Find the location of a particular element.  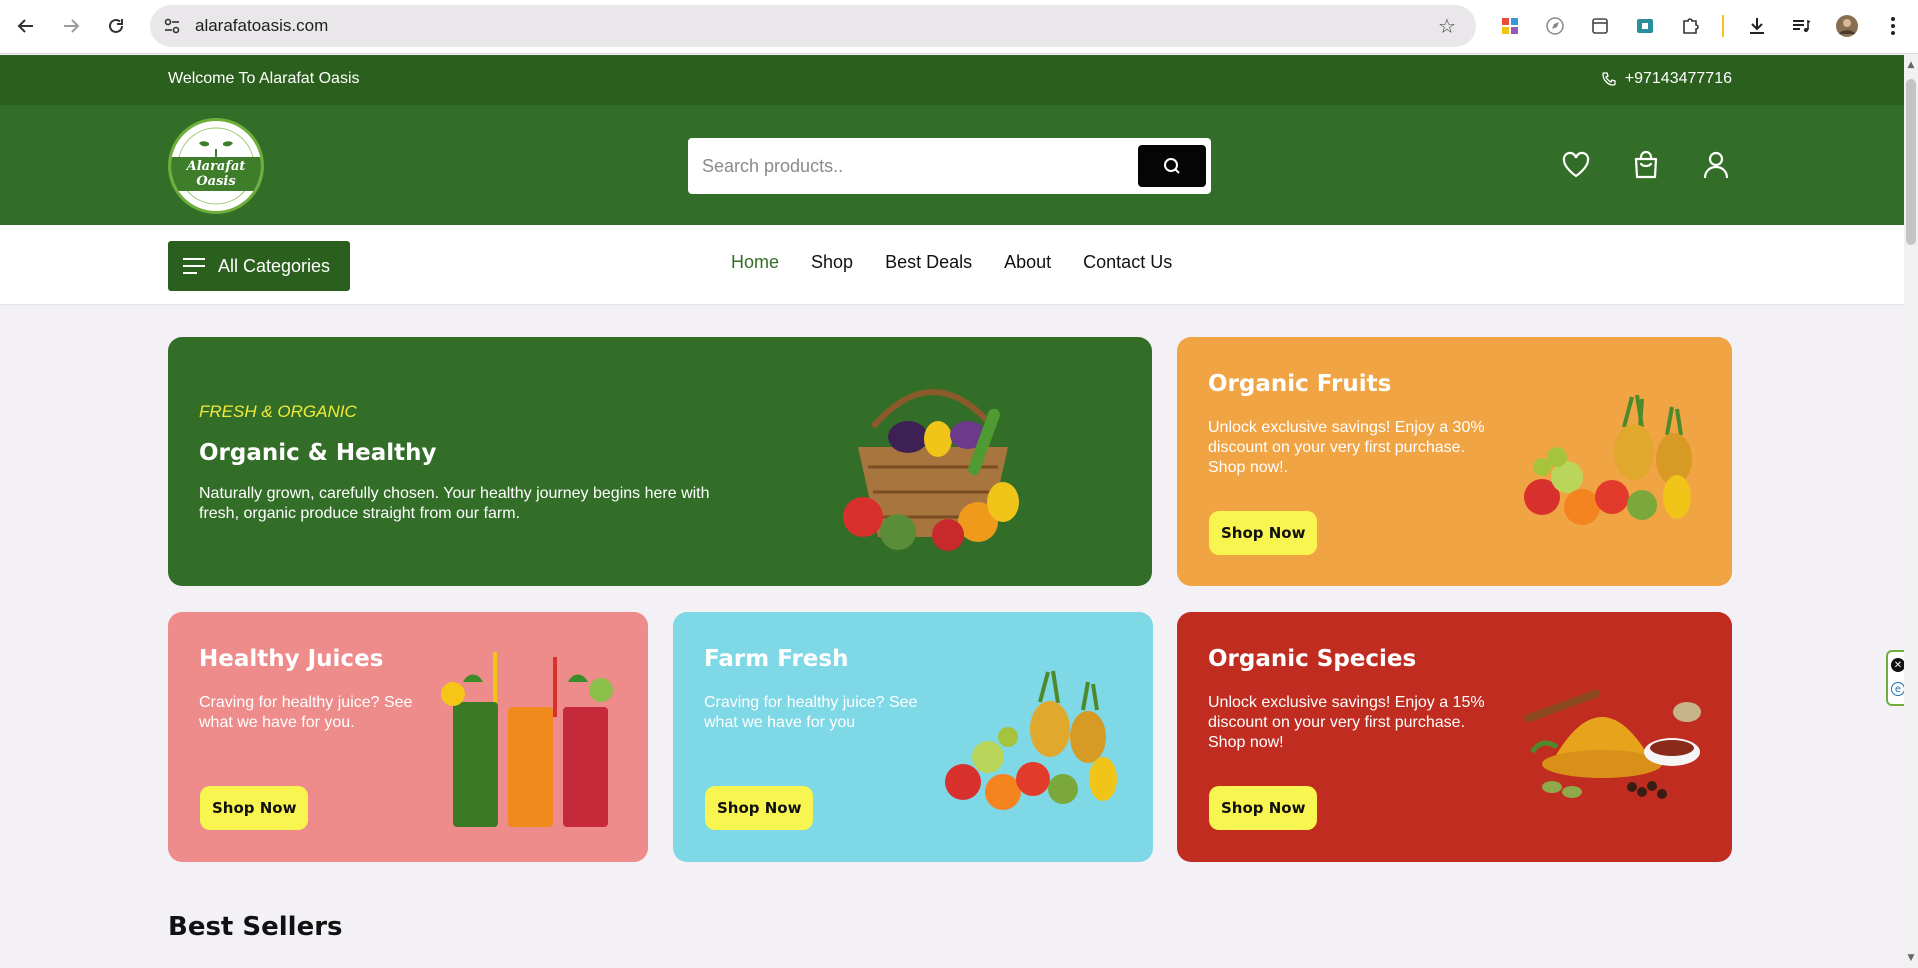

logo-text: Alarafat Oasis is located at coordinates (216, 174).